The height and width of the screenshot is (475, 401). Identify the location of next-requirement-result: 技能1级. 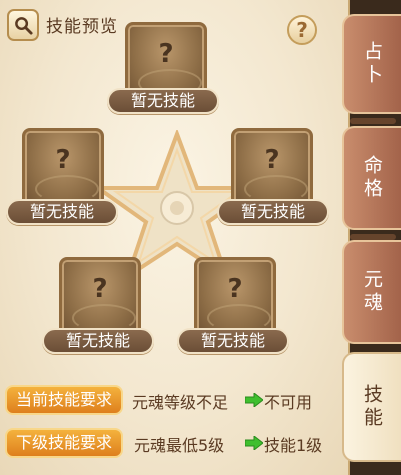
(293, 445).